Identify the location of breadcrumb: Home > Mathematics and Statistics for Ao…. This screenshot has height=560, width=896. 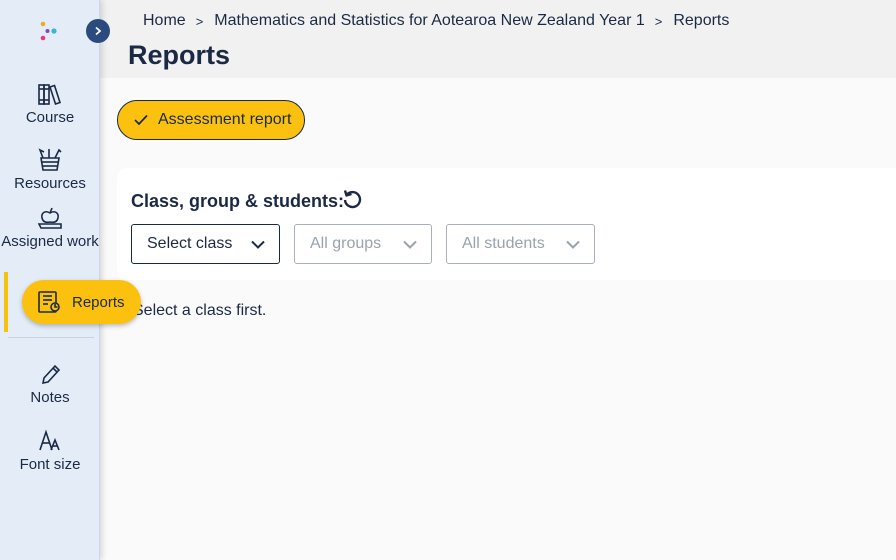
(436, 21).